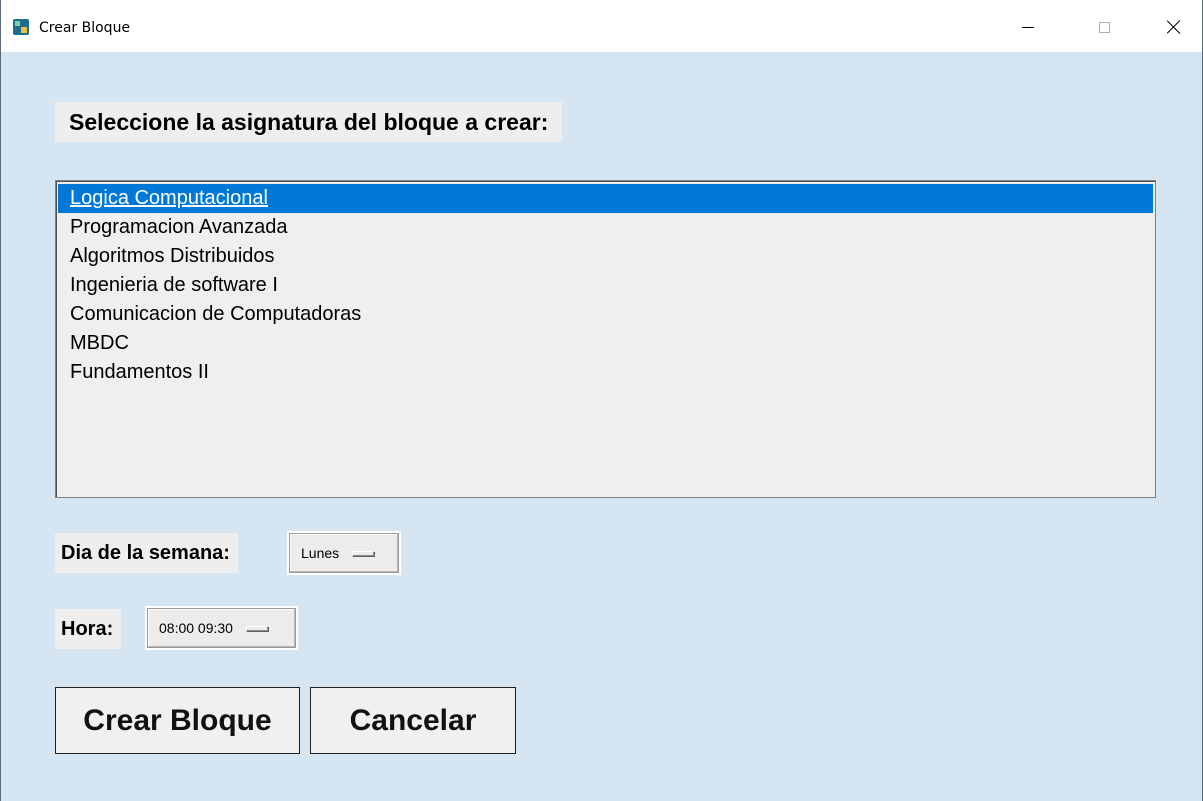 The height and width of the screenshot is (801, 1203). I want to click on hour-option-menu: 08:00 09:30, so click(221, 628).